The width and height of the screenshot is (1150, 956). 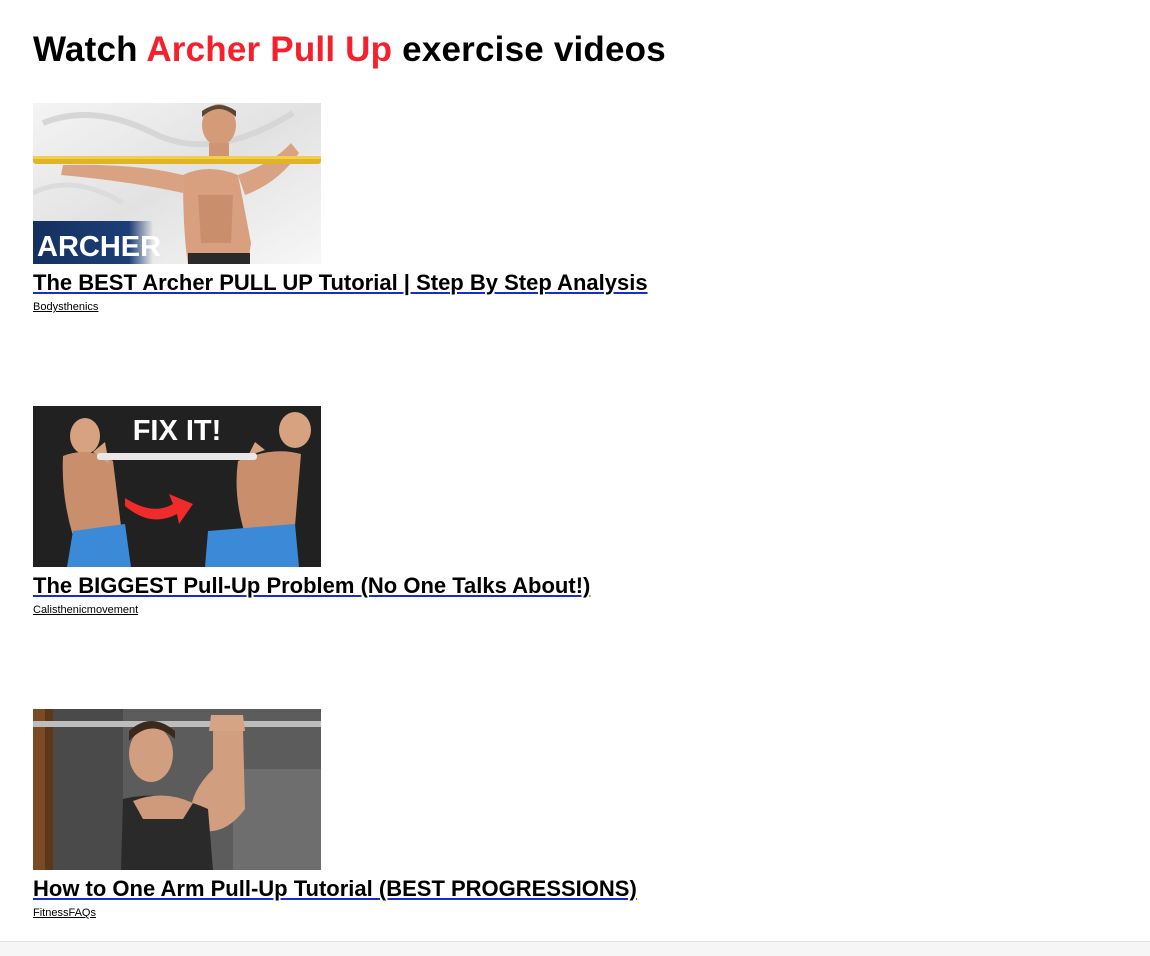 I want to click on thumbnail-image: FIX IT!, so click(x=177, y=486).